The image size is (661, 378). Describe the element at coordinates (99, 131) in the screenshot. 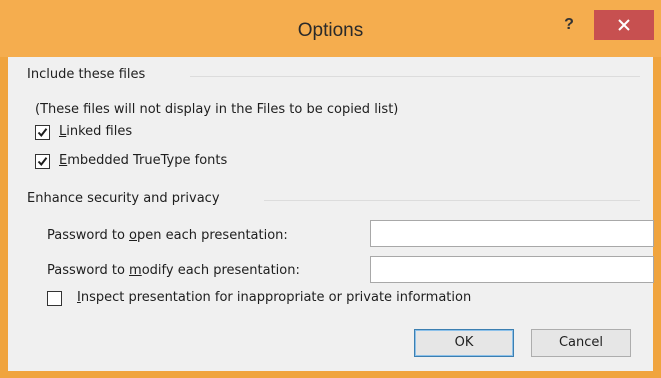

I see `linked-files-label-text: inked files` at that location.